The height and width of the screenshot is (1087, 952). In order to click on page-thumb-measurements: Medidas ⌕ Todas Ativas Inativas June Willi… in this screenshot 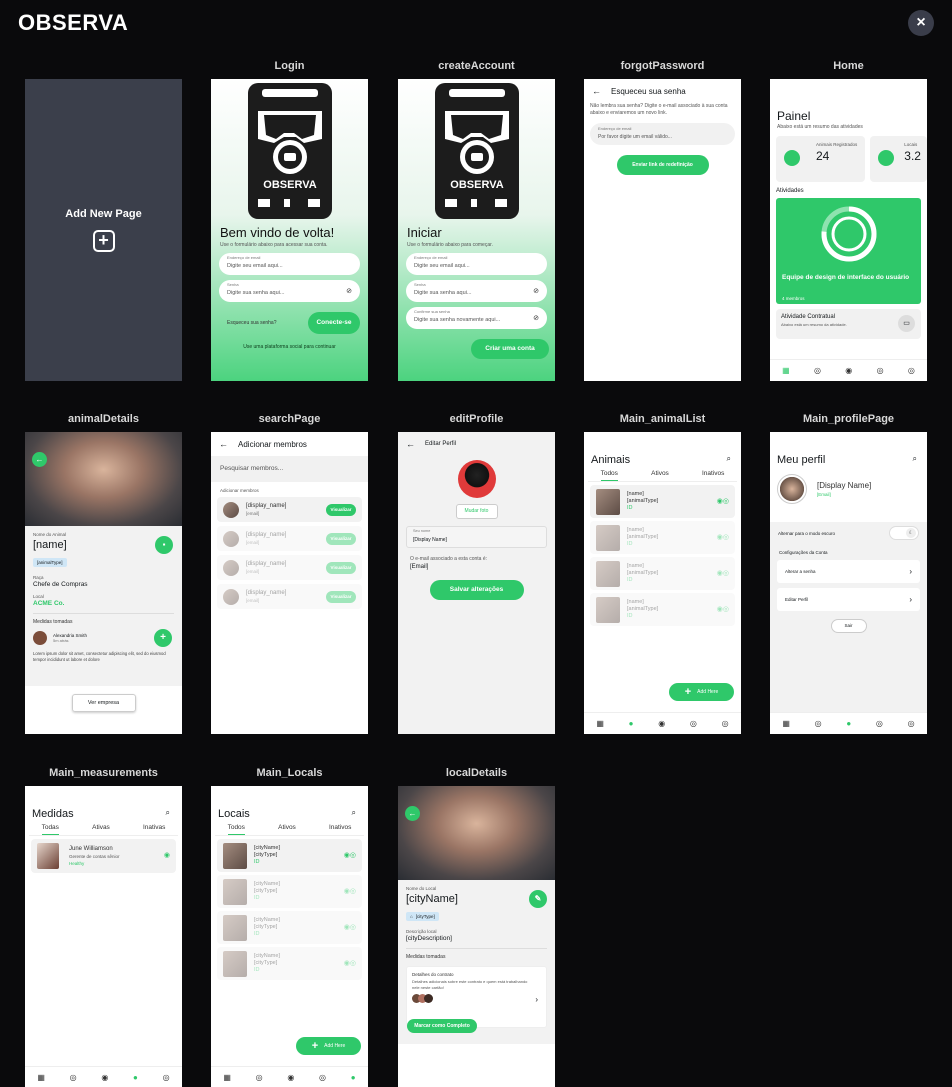, I will do `click(103, 936)`.